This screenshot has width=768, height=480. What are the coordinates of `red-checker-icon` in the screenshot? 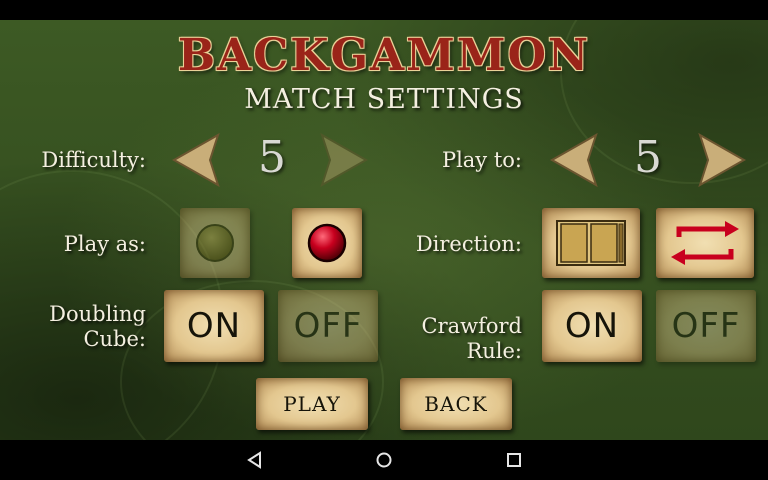 It's located at (327, 243).